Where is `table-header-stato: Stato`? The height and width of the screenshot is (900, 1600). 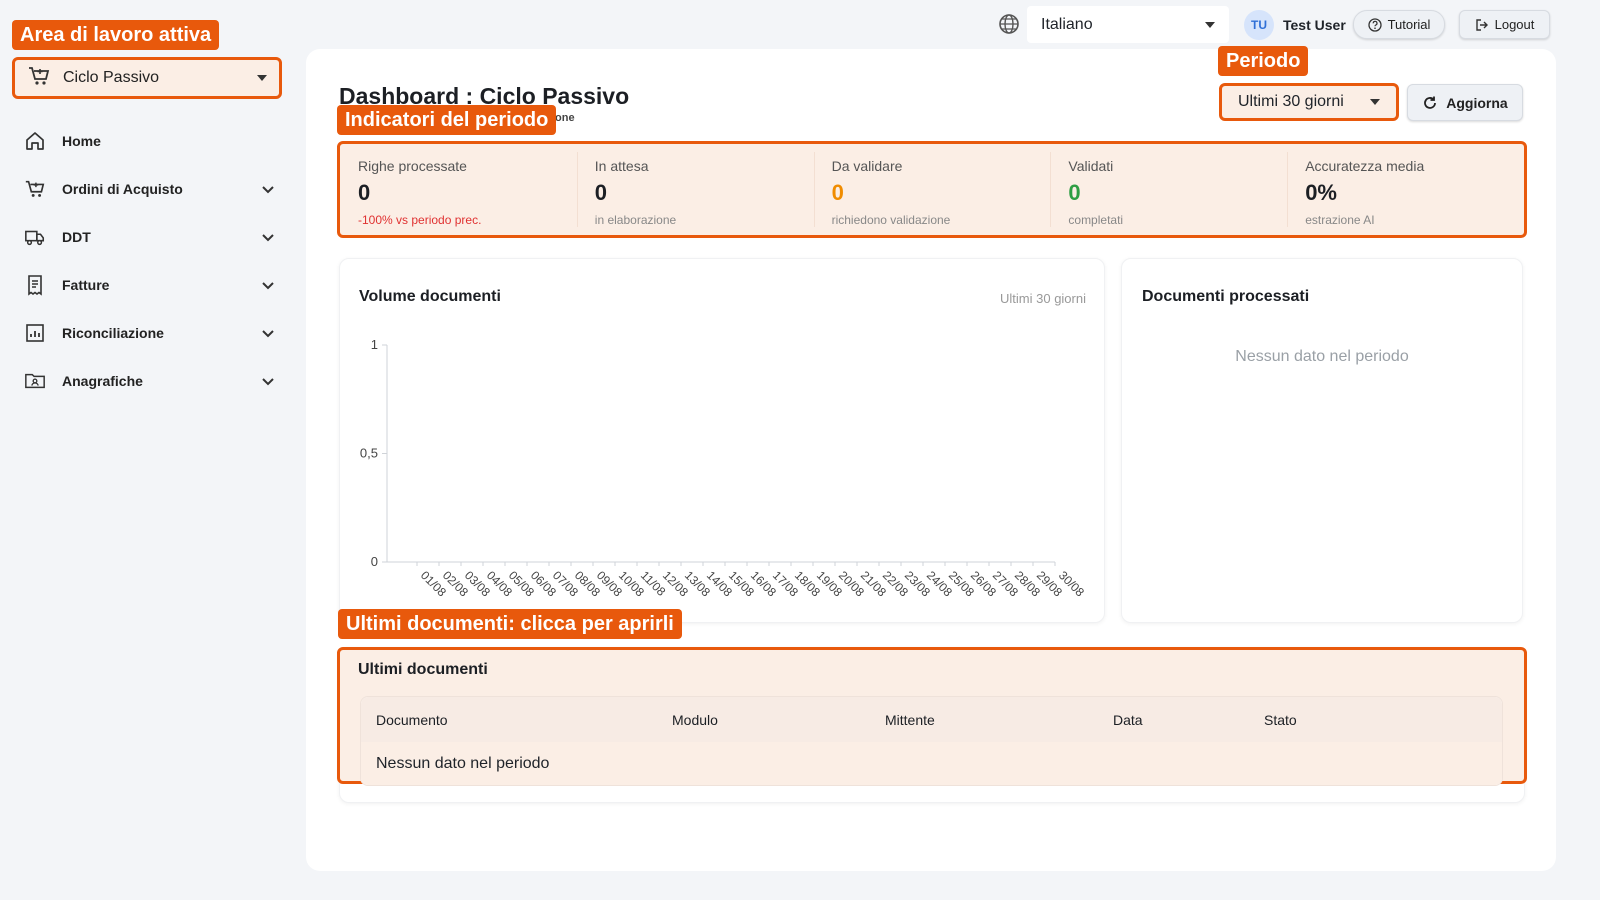 table-header-stato: Stato is located at coordinates (1280, 720).